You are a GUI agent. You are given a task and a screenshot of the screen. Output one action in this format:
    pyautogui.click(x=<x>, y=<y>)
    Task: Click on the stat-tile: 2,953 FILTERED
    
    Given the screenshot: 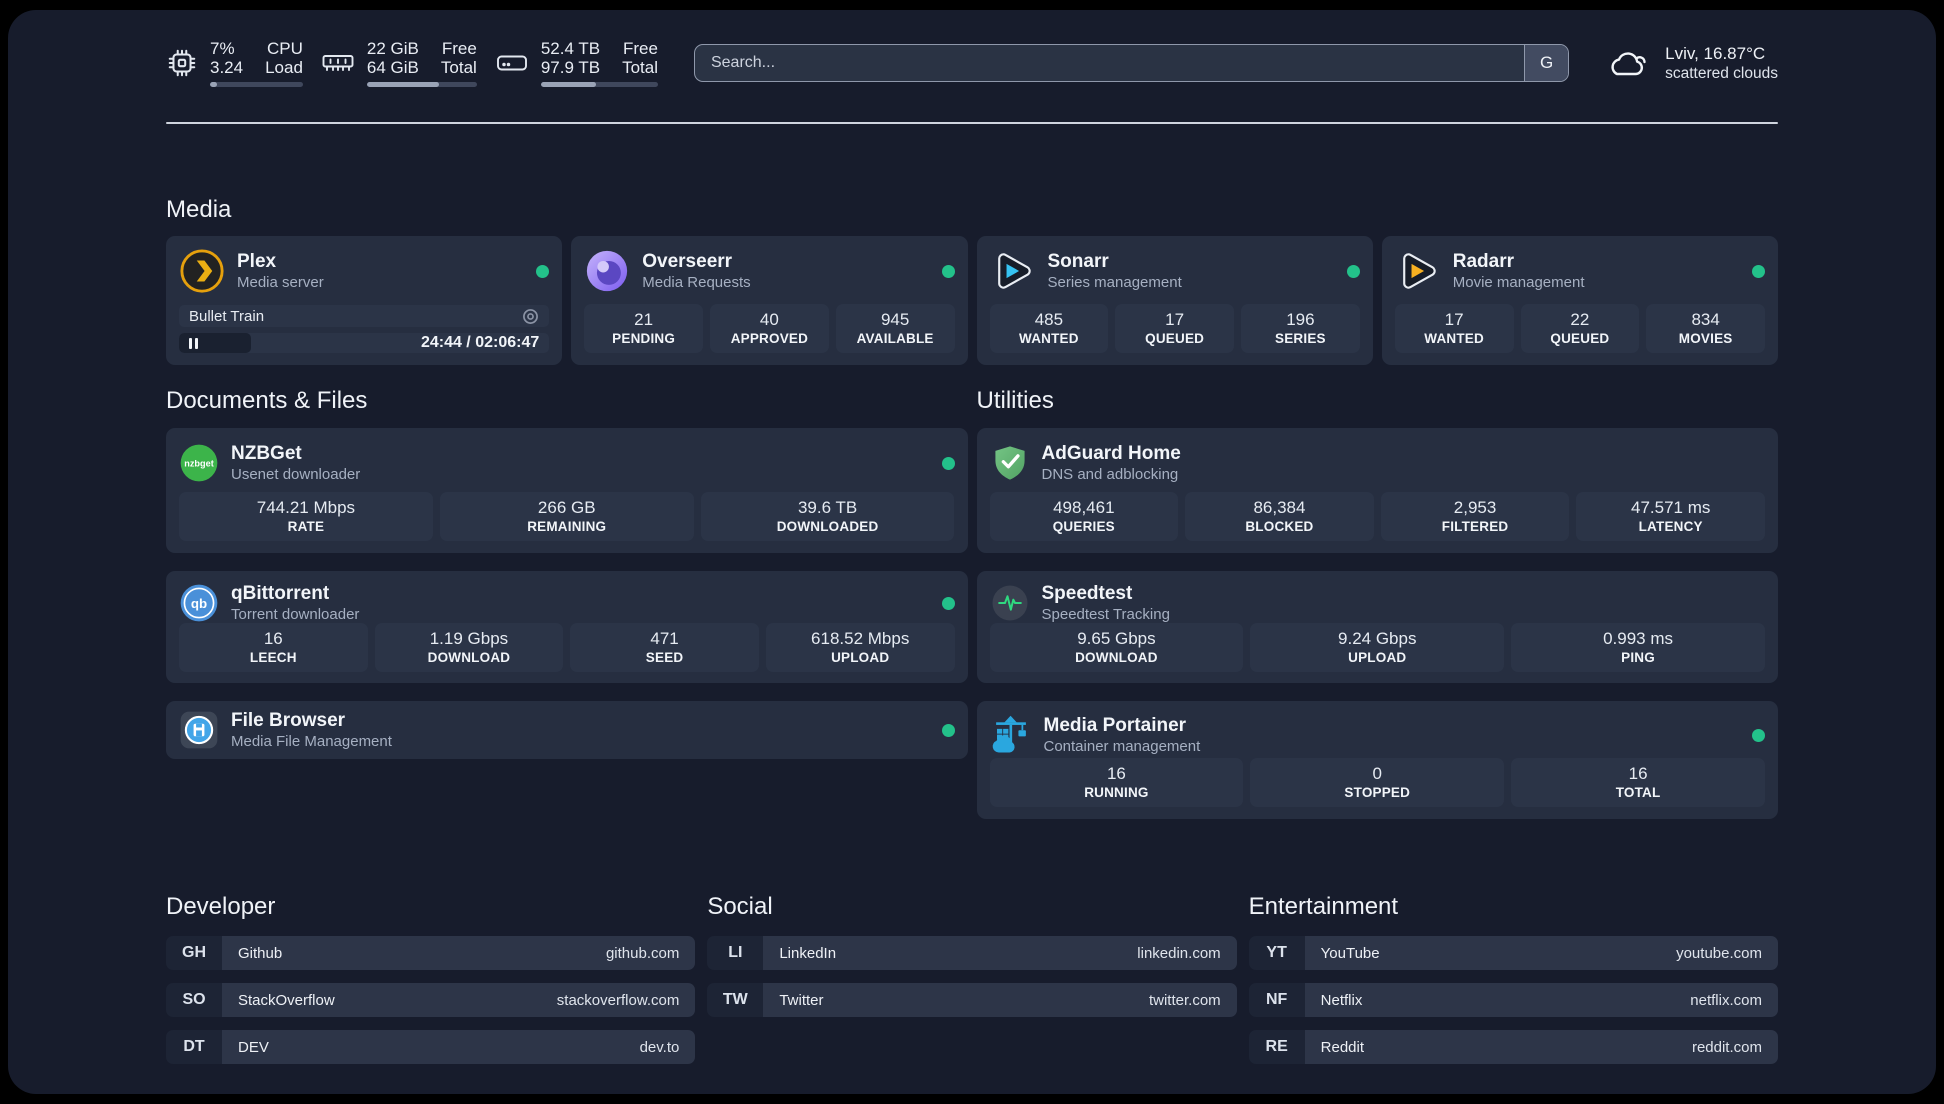 What is the action you would take?
    pyautogui.click(x=1475, y=516)
    